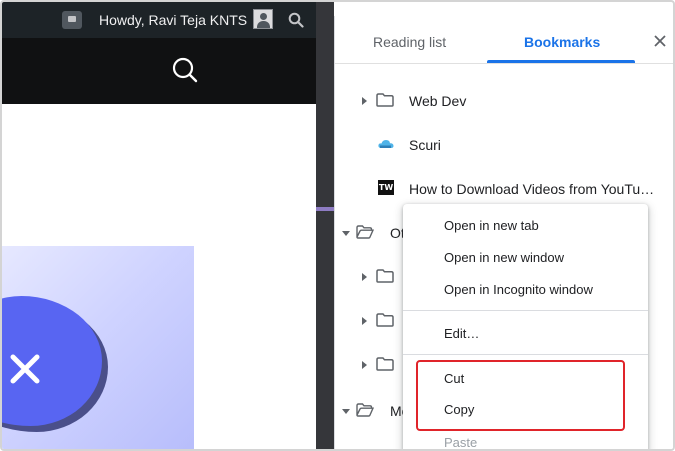  I want to click on active-tab-indicator, so click(561, 61).